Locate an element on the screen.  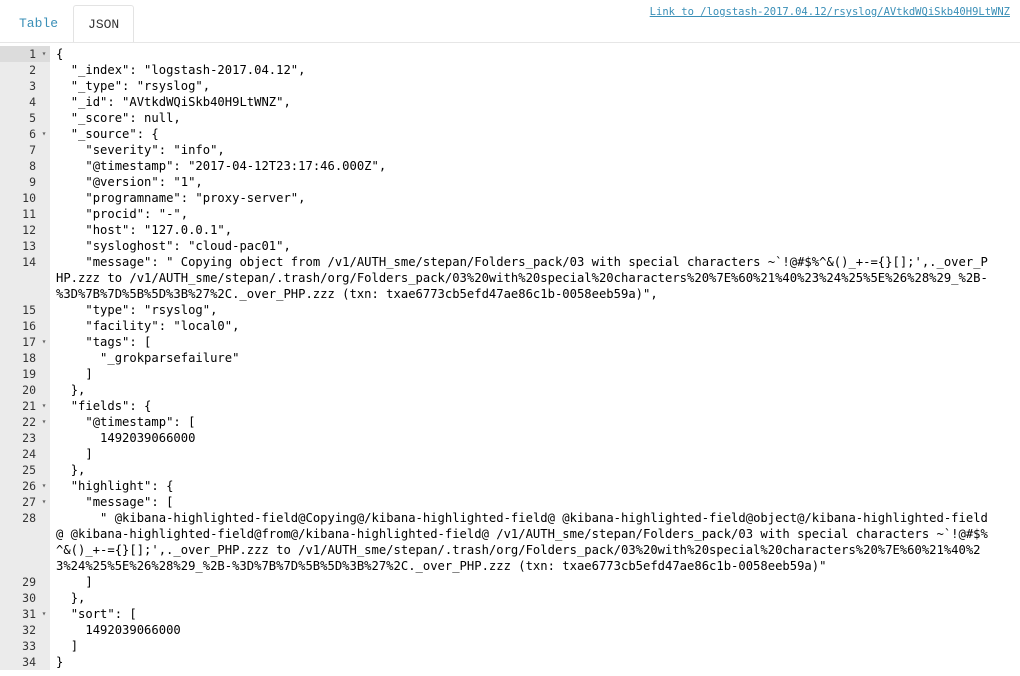
line-number-gutter: 21 ▾ is located at coordinates (25, 406).